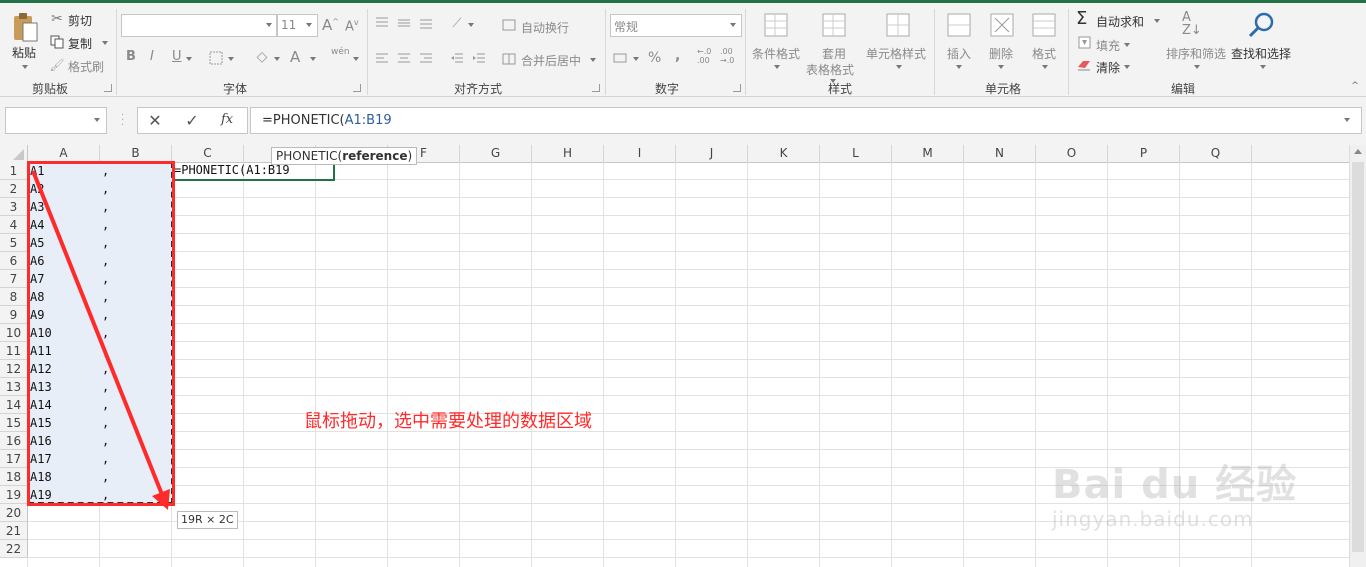 The height and width of the screenshot is (567, 1366). Describe the element at coordinates (448, 421) in the screenshot. I see `annotation-text: 鼠标拖动，选中需要处理的数据区域` at that location.